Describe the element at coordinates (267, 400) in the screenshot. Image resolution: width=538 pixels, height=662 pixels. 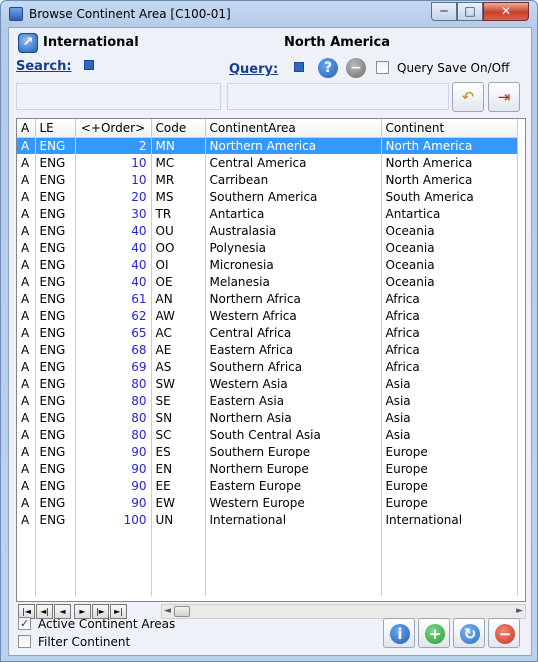
I see `table-row: A ENG 80 SE Eastern Asia Asia` at that location.